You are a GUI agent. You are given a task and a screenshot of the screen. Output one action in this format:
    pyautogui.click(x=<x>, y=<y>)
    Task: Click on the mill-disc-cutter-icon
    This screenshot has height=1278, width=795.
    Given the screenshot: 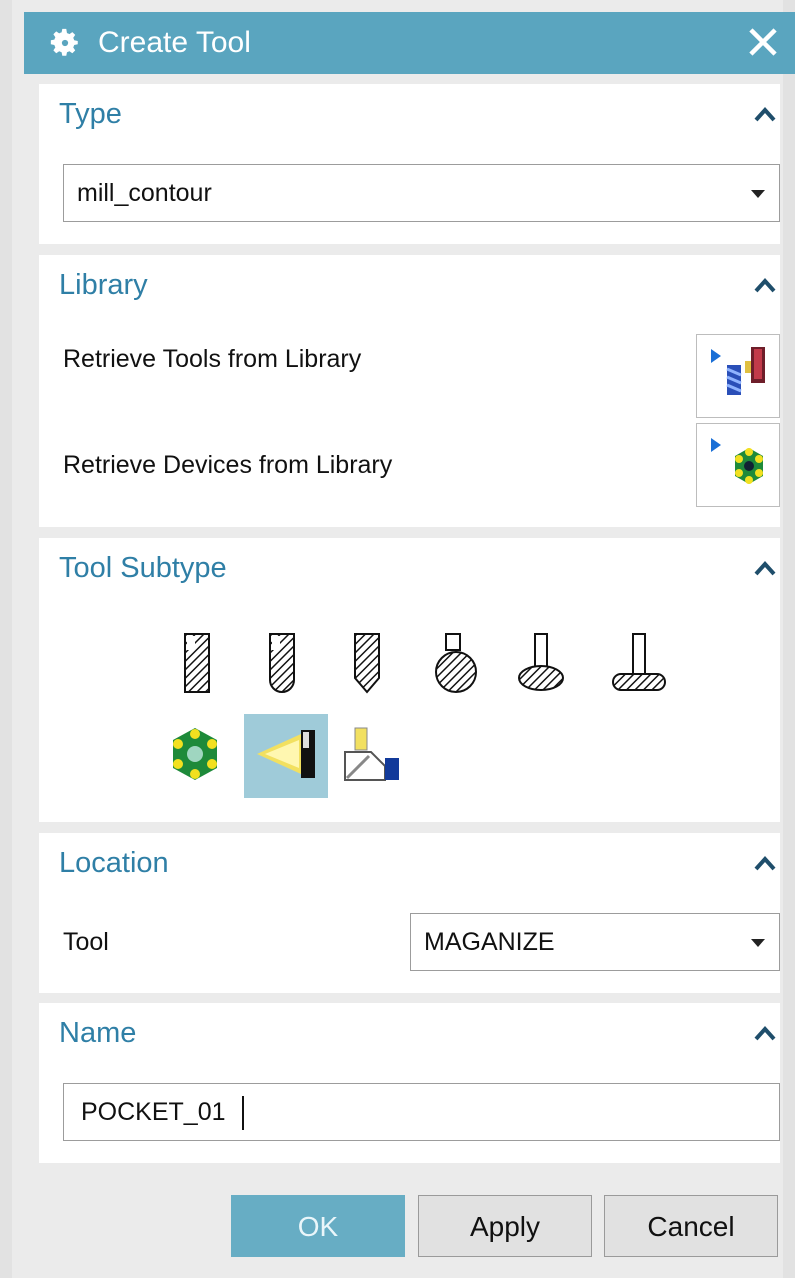 What is the action you would take?
    pyautogui.click(x=639, y=663)
    